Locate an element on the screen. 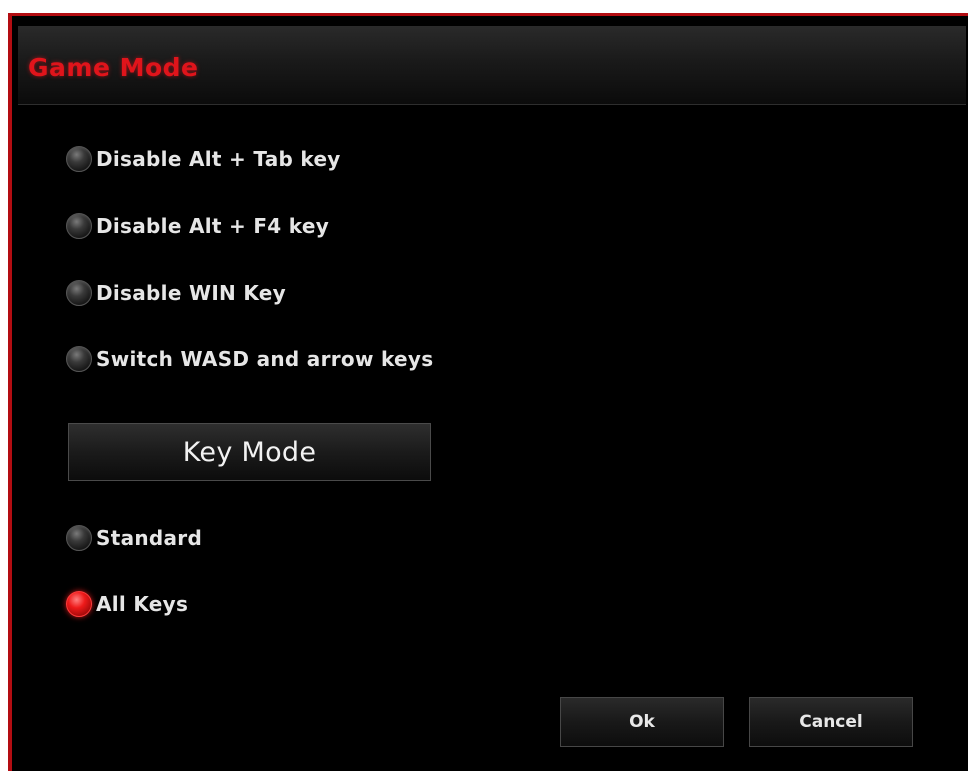 The height and width of the screenshot is (771, 968). cancel-button: Cancel is located at coordinates (831, 722).